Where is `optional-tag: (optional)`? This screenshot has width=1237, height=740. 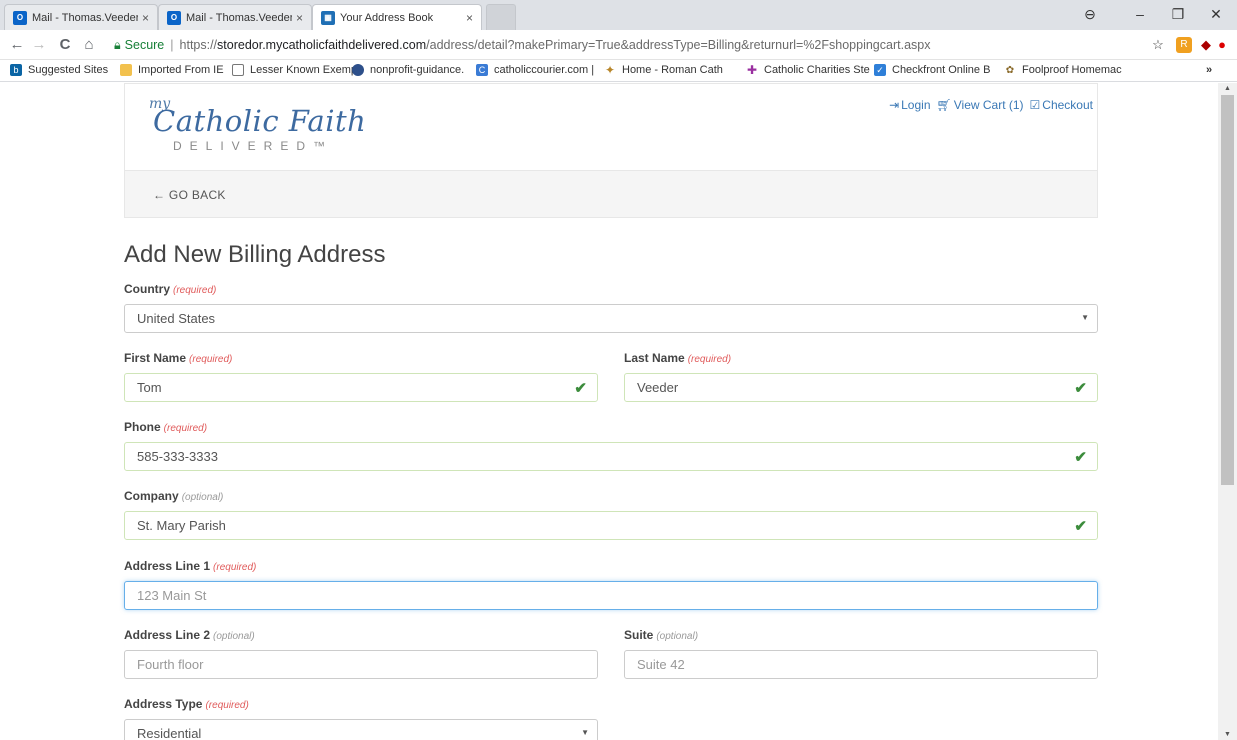 optional-tag: (optional) is located at coordinates (234, 636).